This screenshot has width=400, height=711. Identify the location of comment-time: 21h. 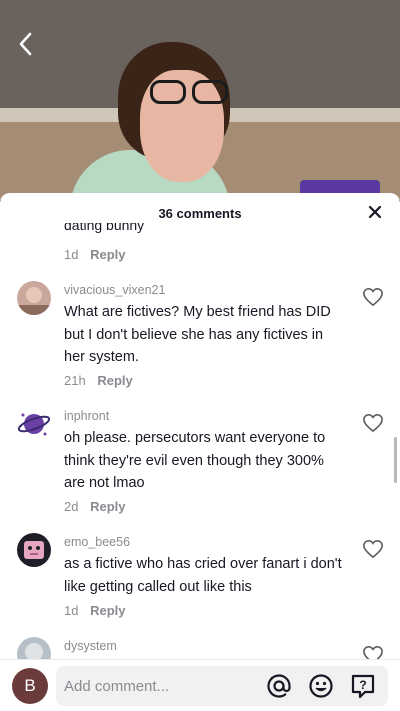
(75, 380).